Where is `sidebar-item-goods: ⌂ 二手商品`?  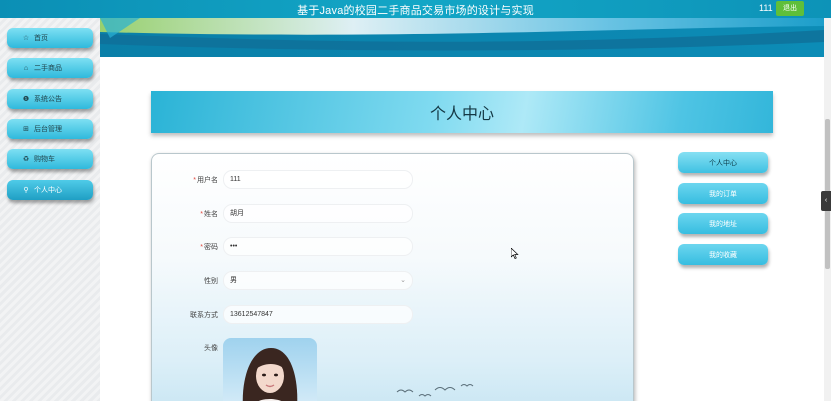 sidebar-item-goods: ⌂ 二手商品 is located at coordinates (50, 68).